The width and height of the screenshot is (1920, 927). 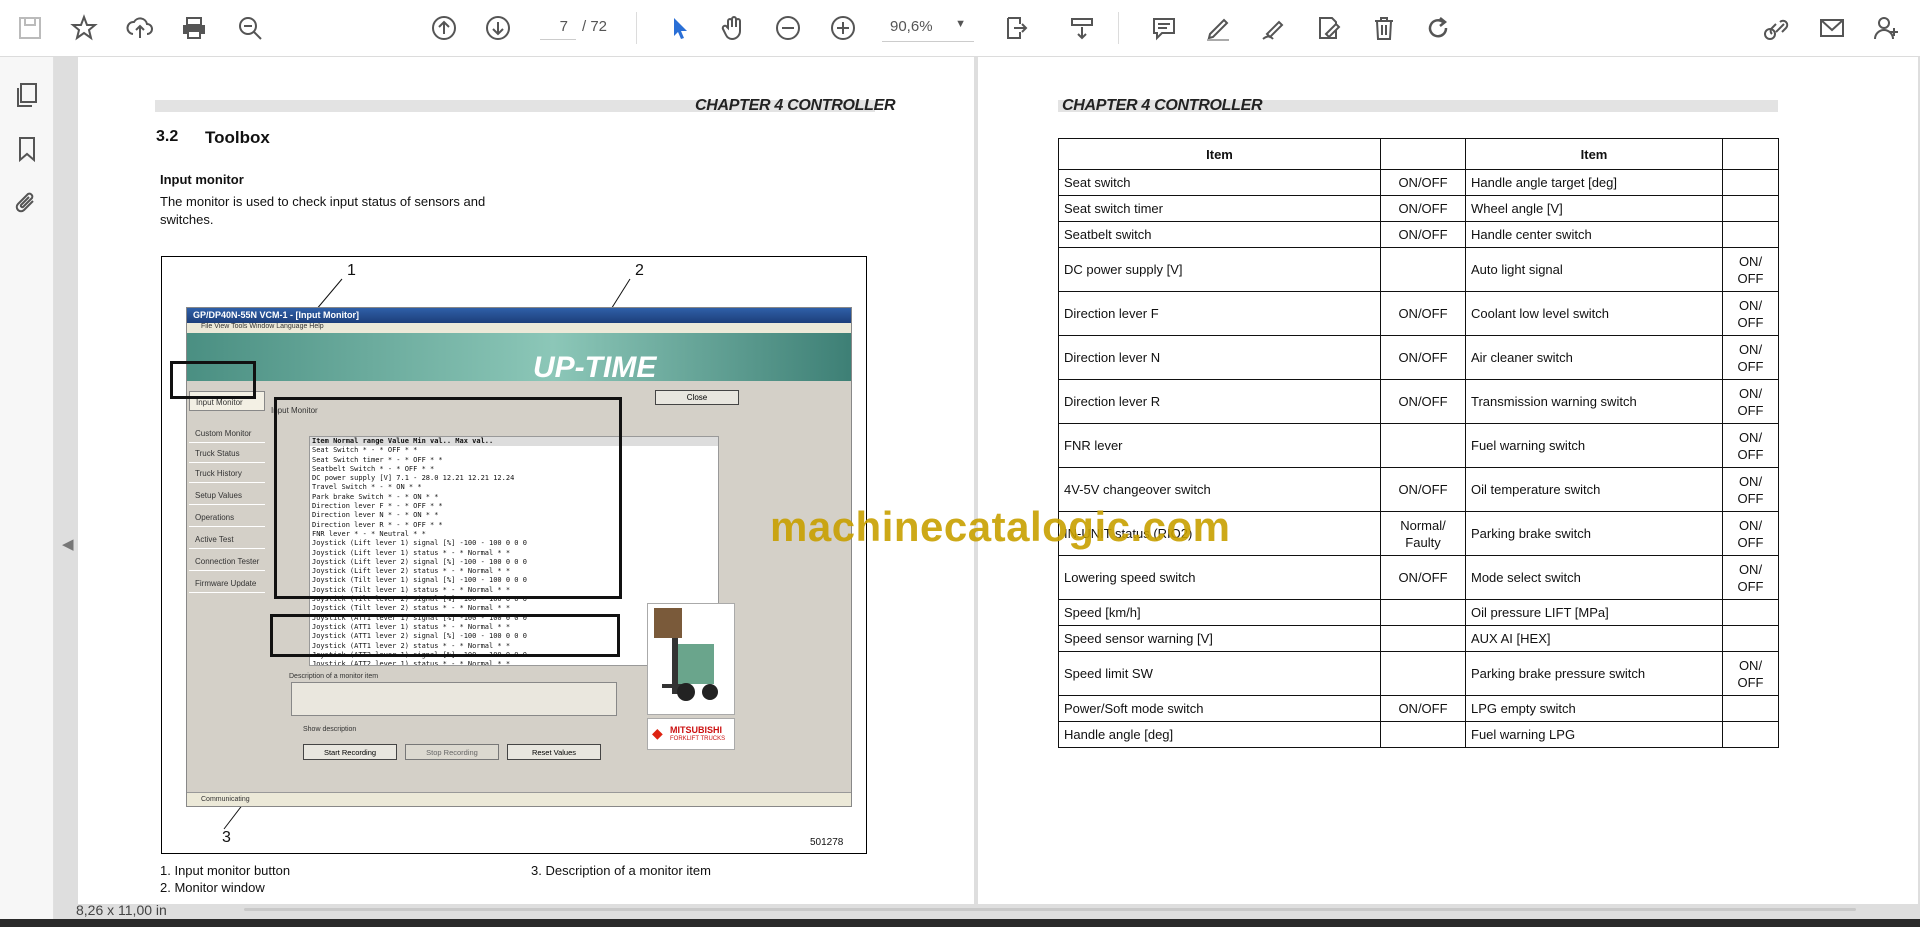 I want to click on table-cell: Normal/ Faulty, so click(x=1423, y=533).